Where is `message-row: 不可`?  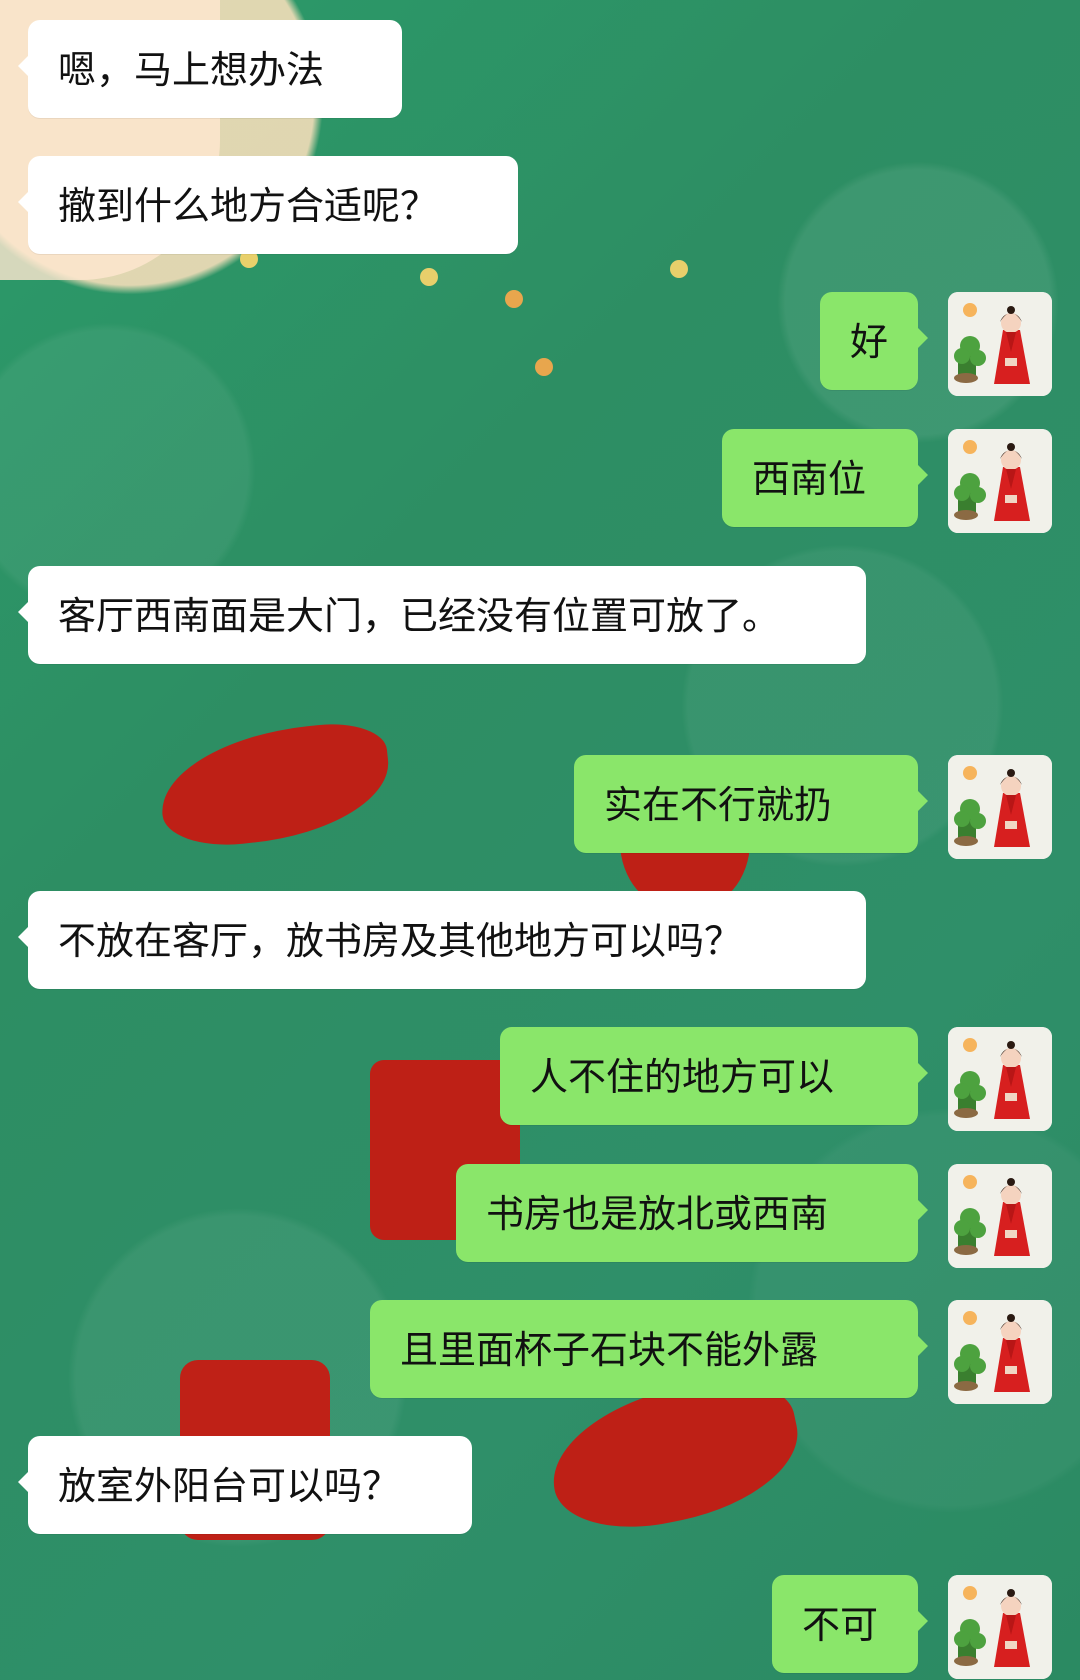
message-row: 不可 is located at coordinates (540, 1627).